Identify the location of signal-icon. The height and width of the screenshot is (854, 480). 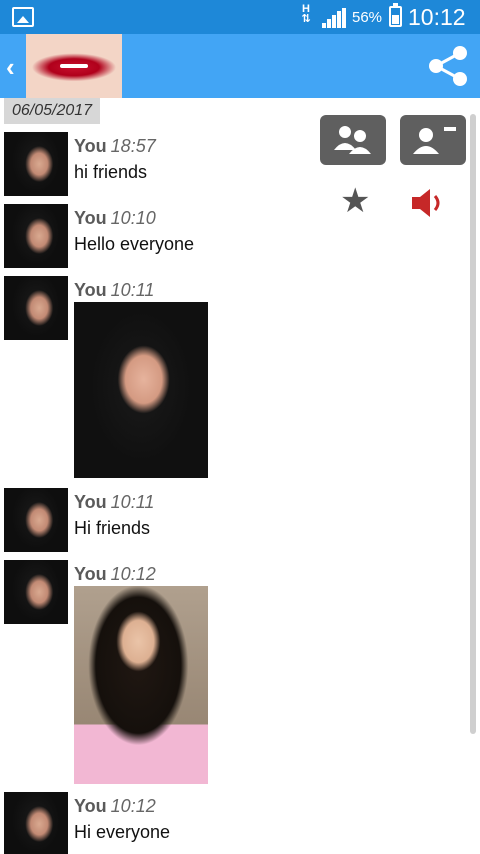
(334, 18).